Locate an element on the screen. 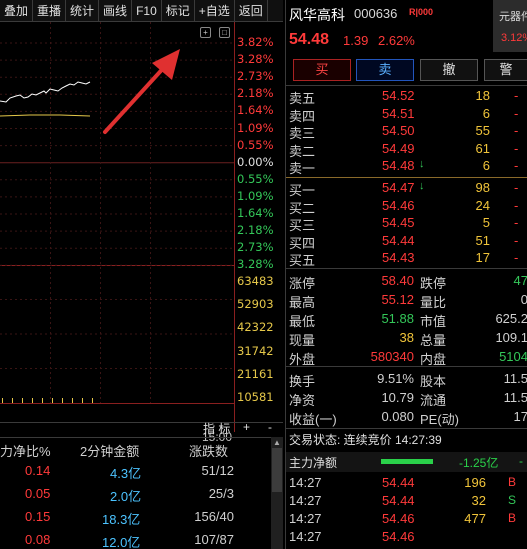 This screenshot has width=527, height=549. stat-label: 总量 is located at coordinates (433, 340).